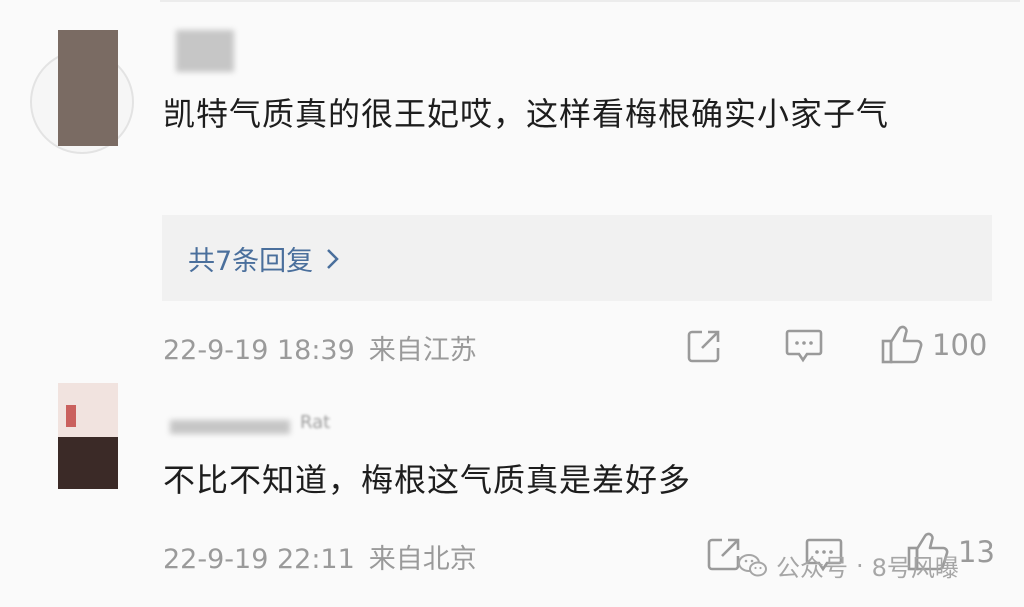 The height and width of the screenshot is (607, 1024). I want to click on comment-icon, so click(804, 346).